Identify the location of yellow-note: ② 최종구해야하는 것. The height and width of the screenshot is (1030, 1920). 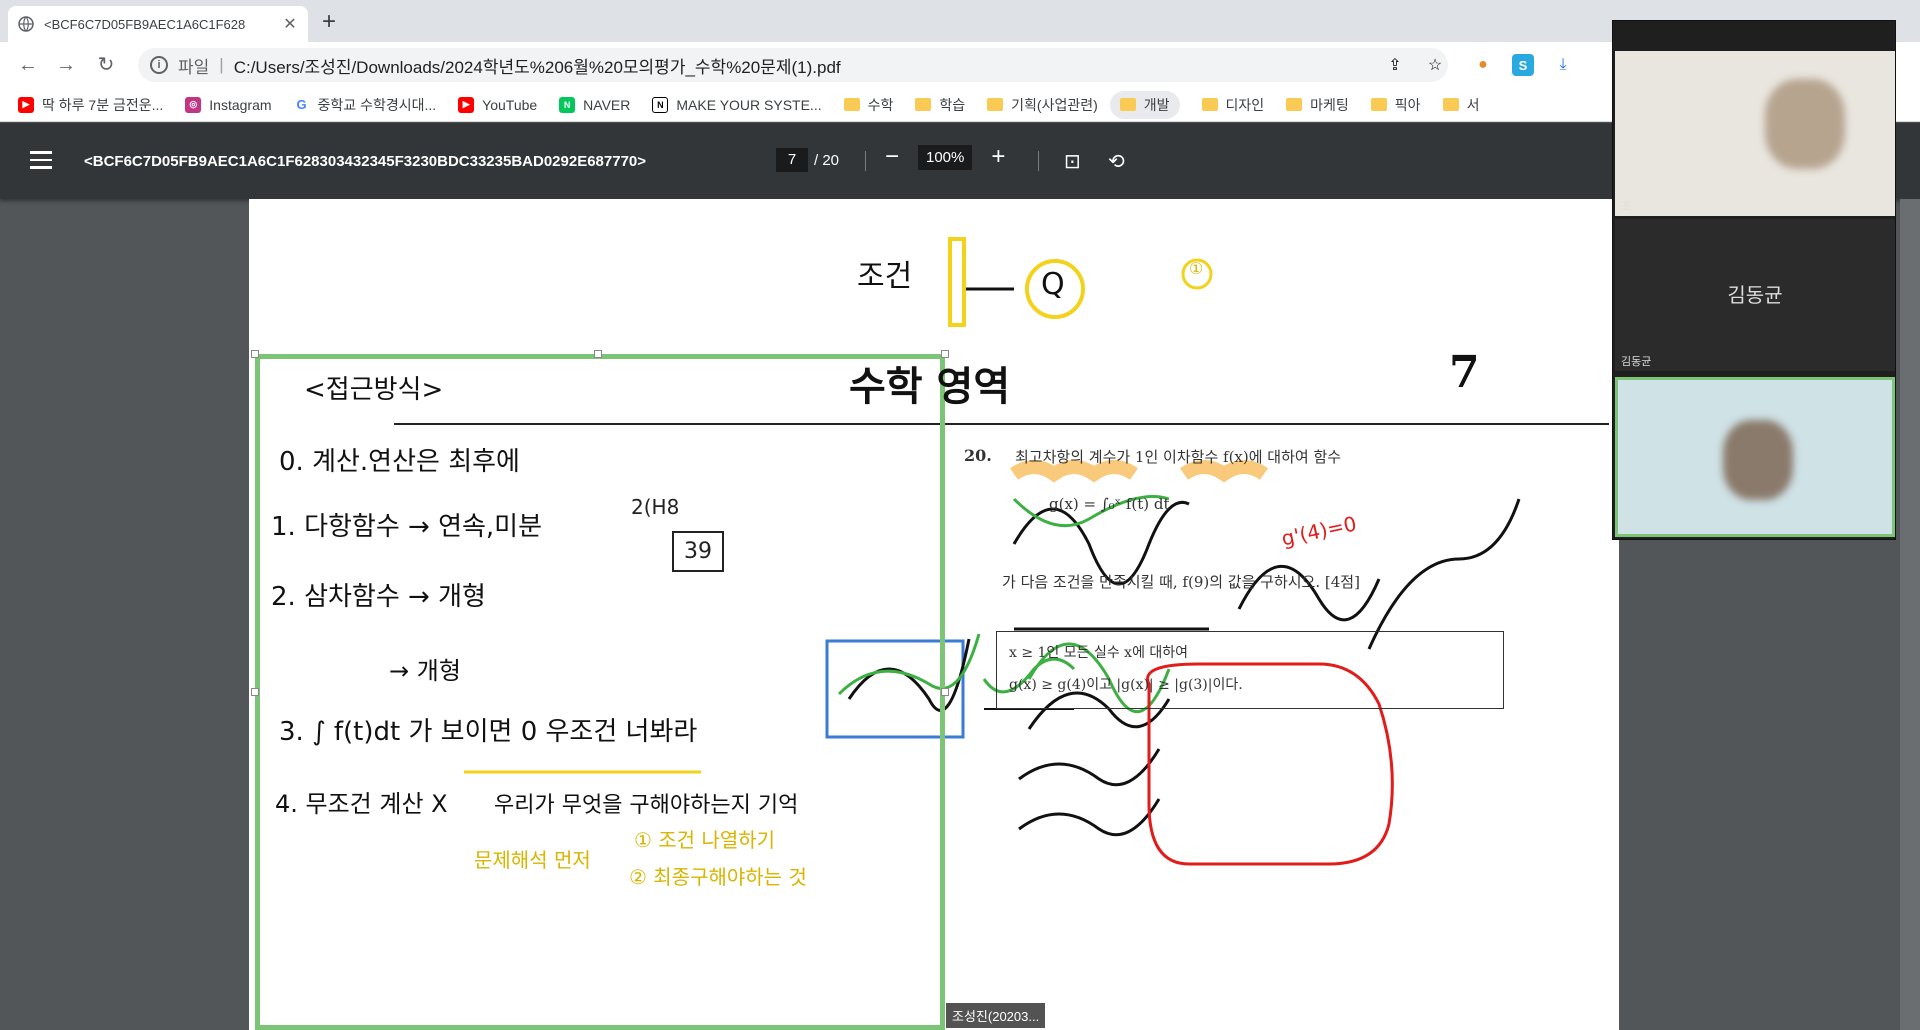
(718, 877).